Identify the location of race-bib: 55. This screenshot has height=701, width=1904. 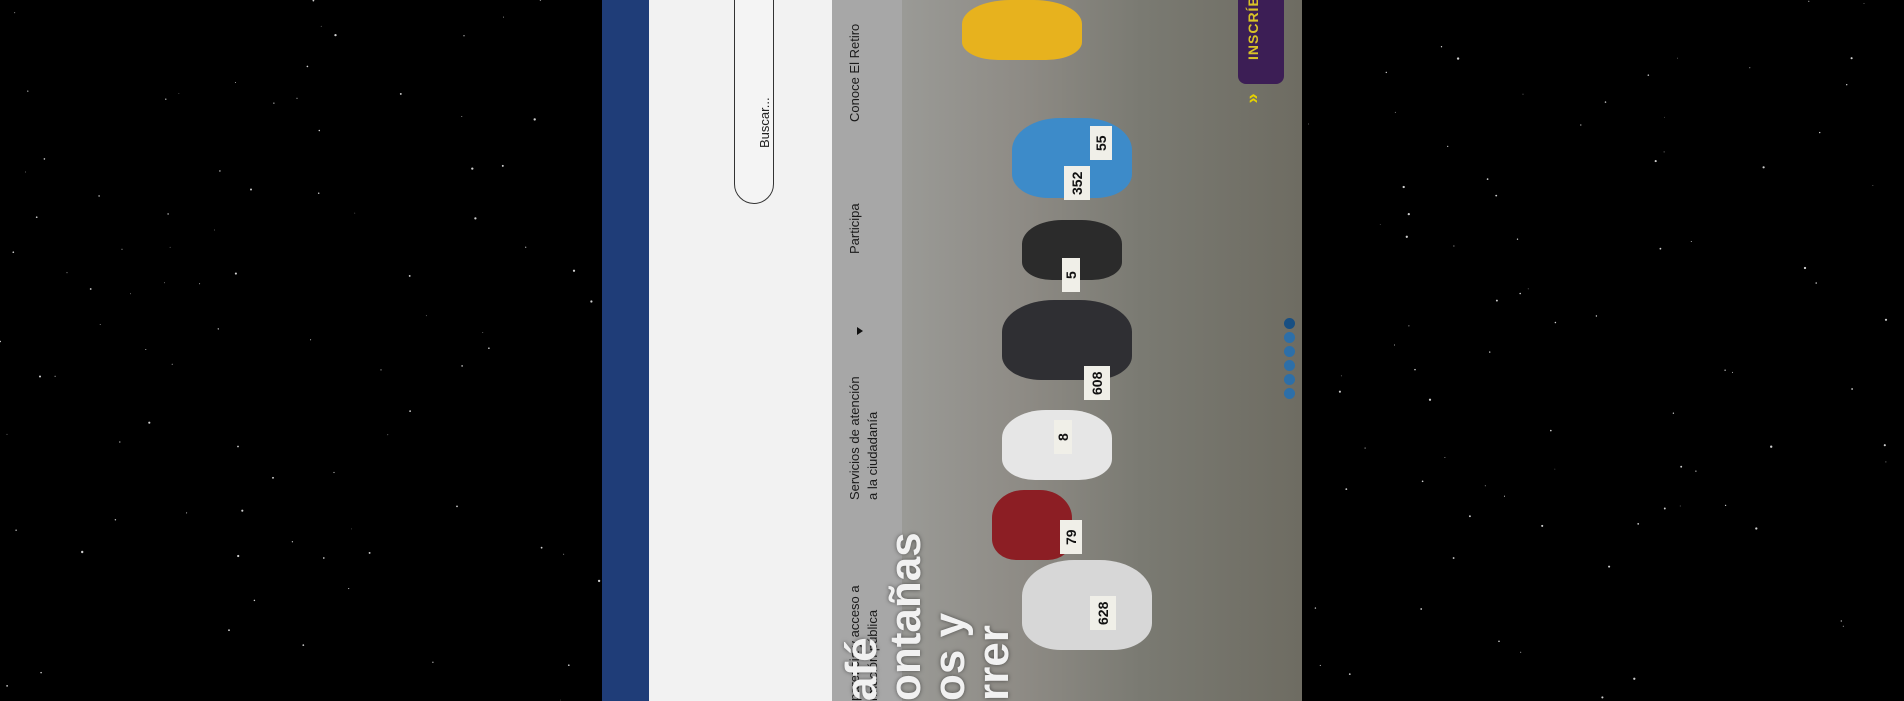
(1101, 143).